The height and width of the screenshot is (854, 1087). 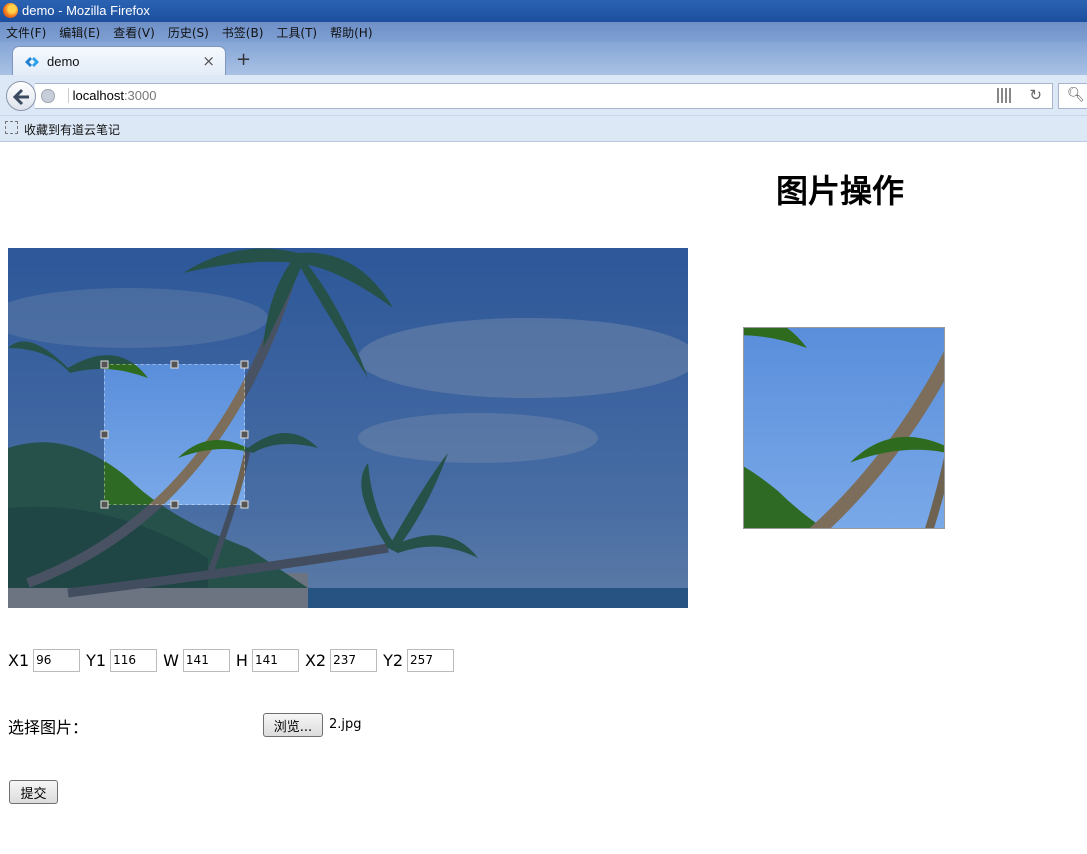 I want to click on window-titlebar: demo - Mozilla Firefox, so click(x=543, y=11).